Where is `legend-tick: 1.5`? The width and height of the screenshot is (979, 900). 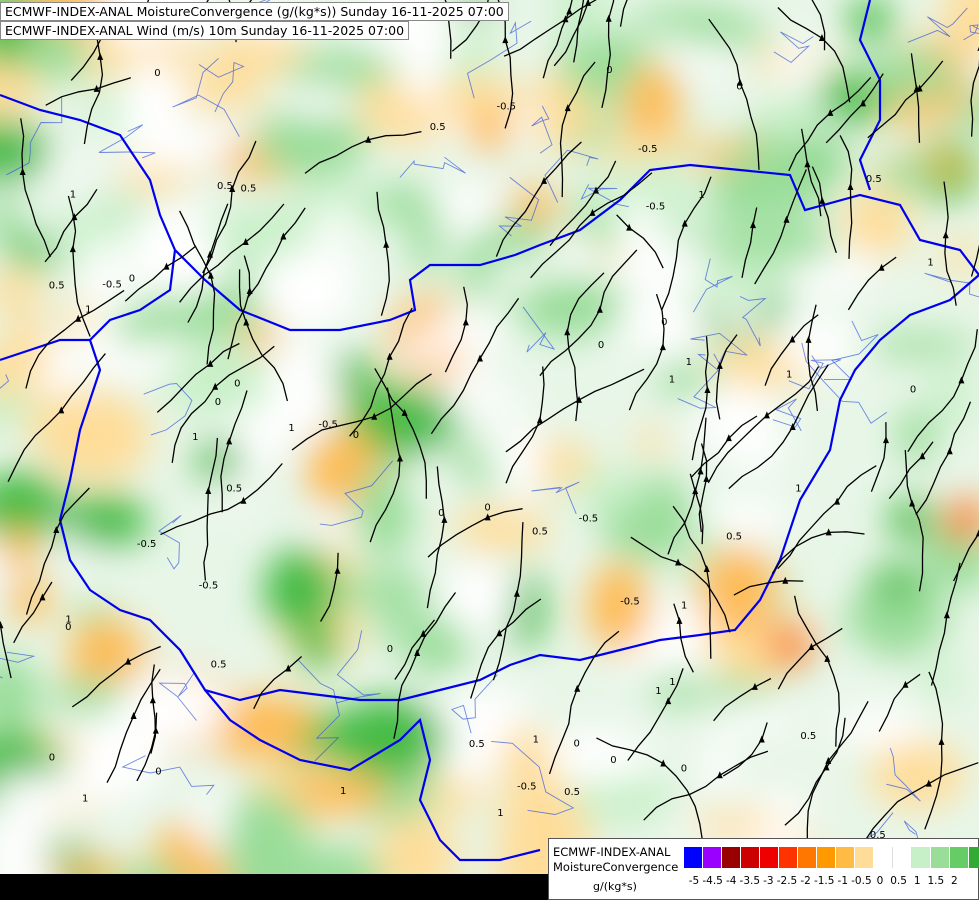
legend-tick: 1.5 is located at coordinates (936, 881).